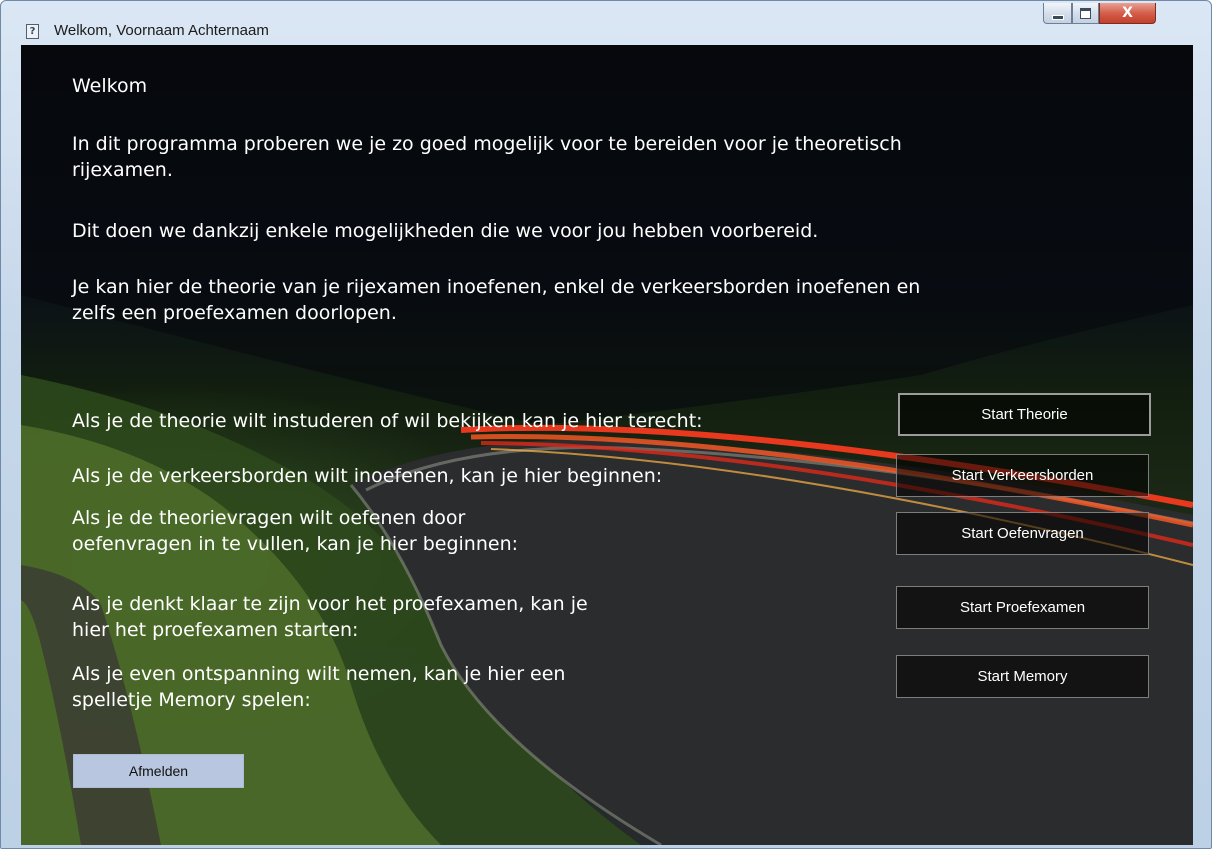 The image size is (1212, 849). What do you see at coordinates (1022, 607) in the screenshot?
I see `start-proefexamen-button: Start Proefexamen` at bounding box center [1022, 607].